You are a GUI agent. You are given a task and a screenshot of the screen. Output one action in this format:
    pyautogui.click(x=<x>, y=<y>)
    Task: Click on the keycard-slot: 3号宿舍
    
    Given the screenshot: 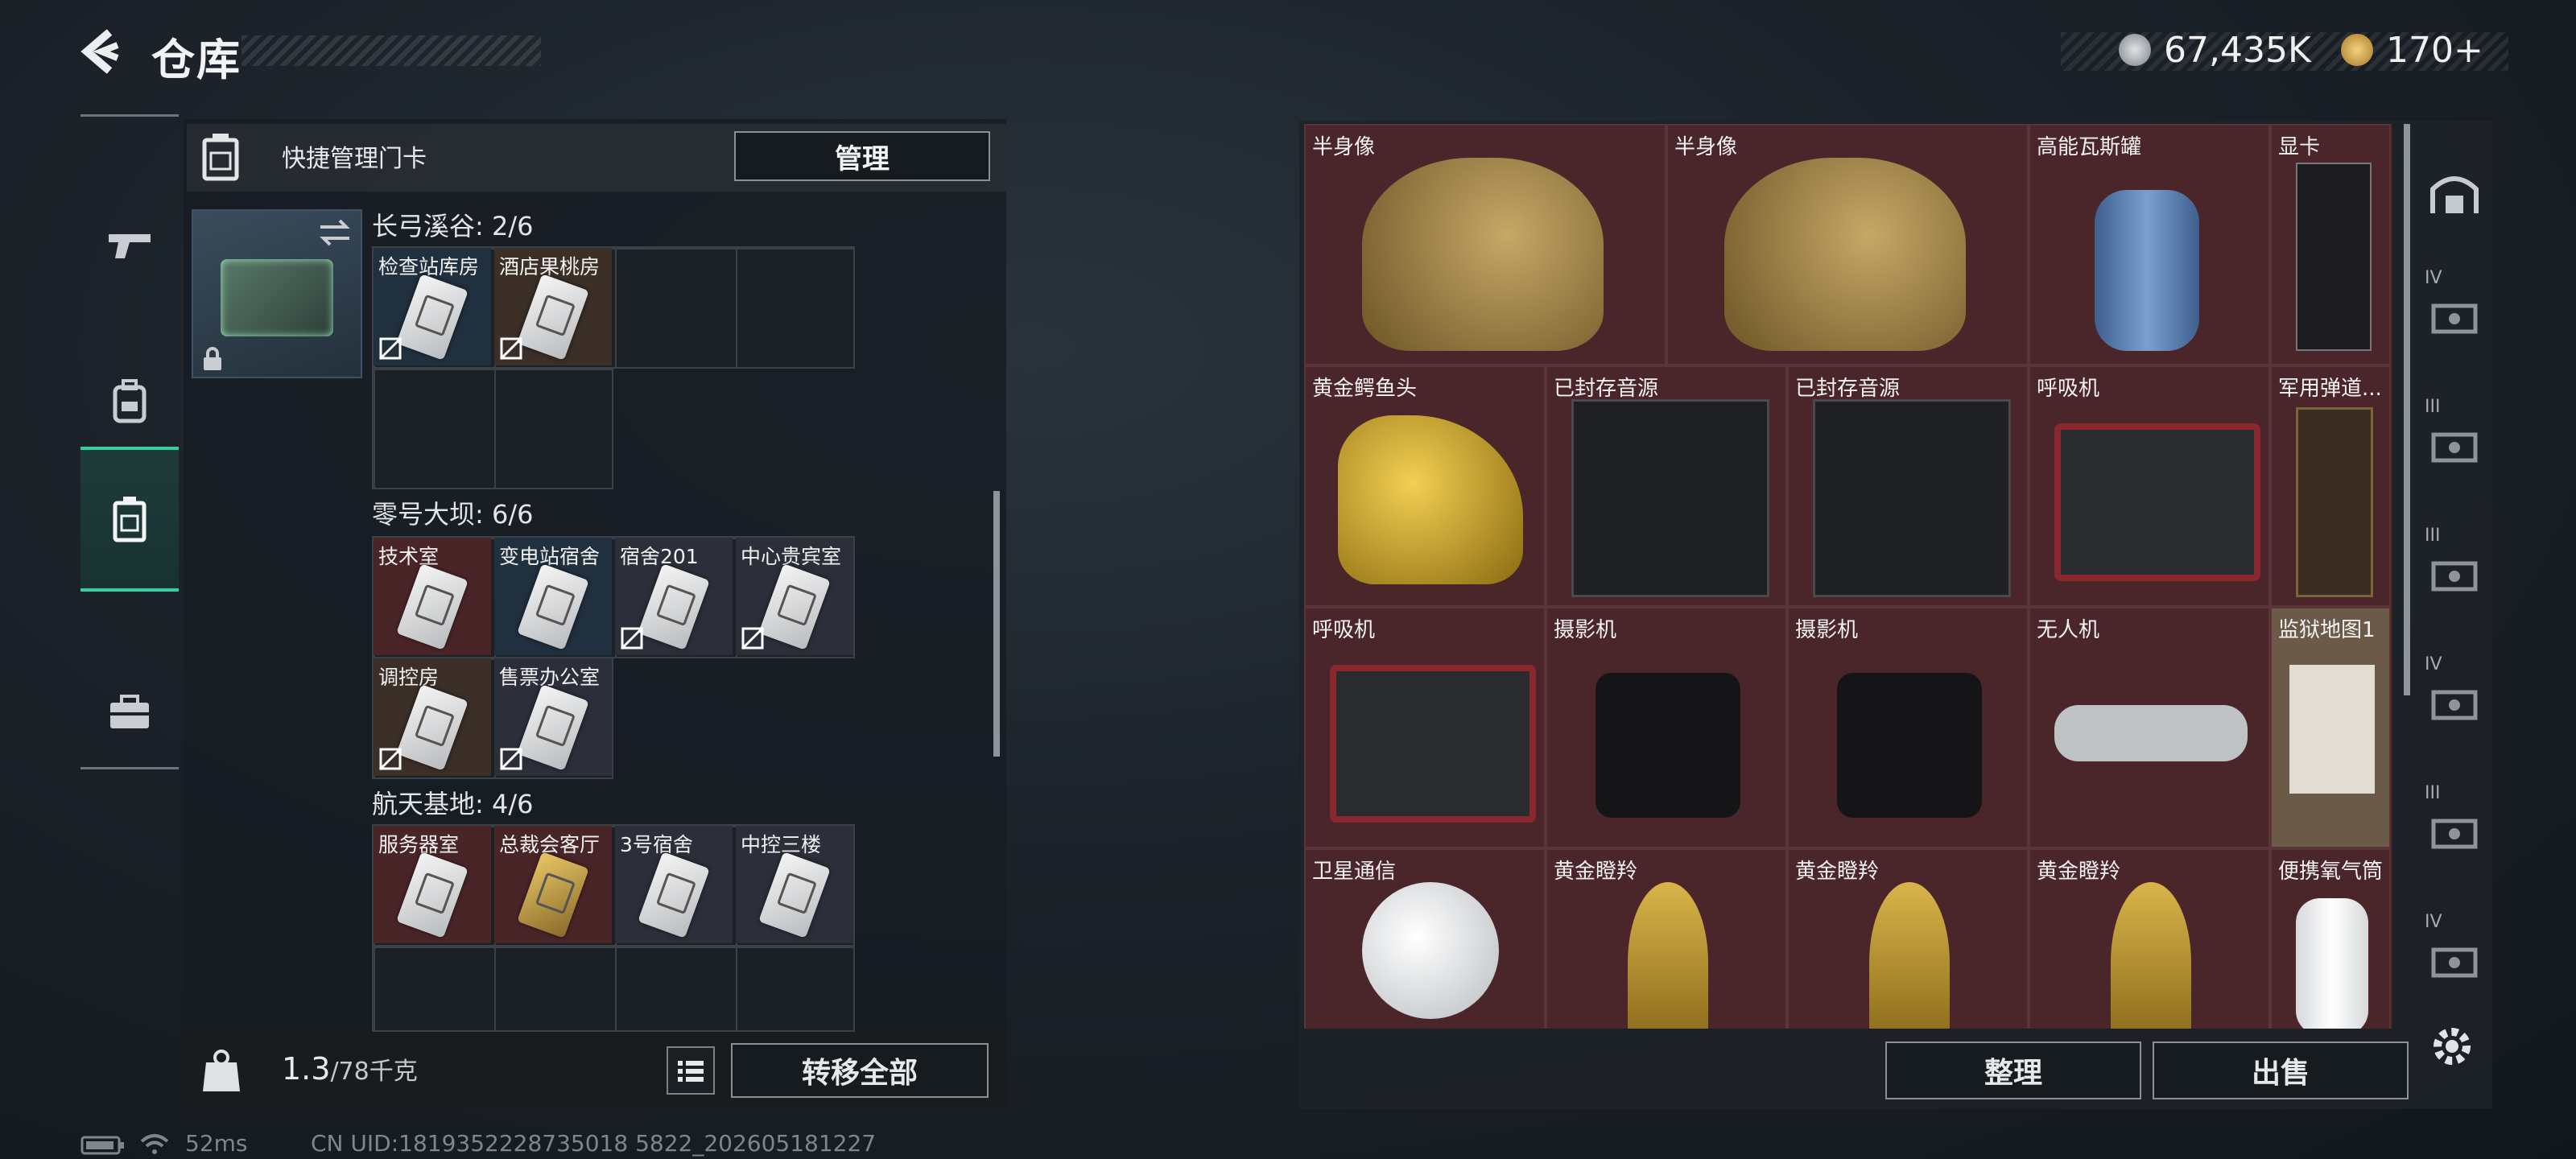 What is the action you would take?
    pyautogui.click(x=674, y=884)
    